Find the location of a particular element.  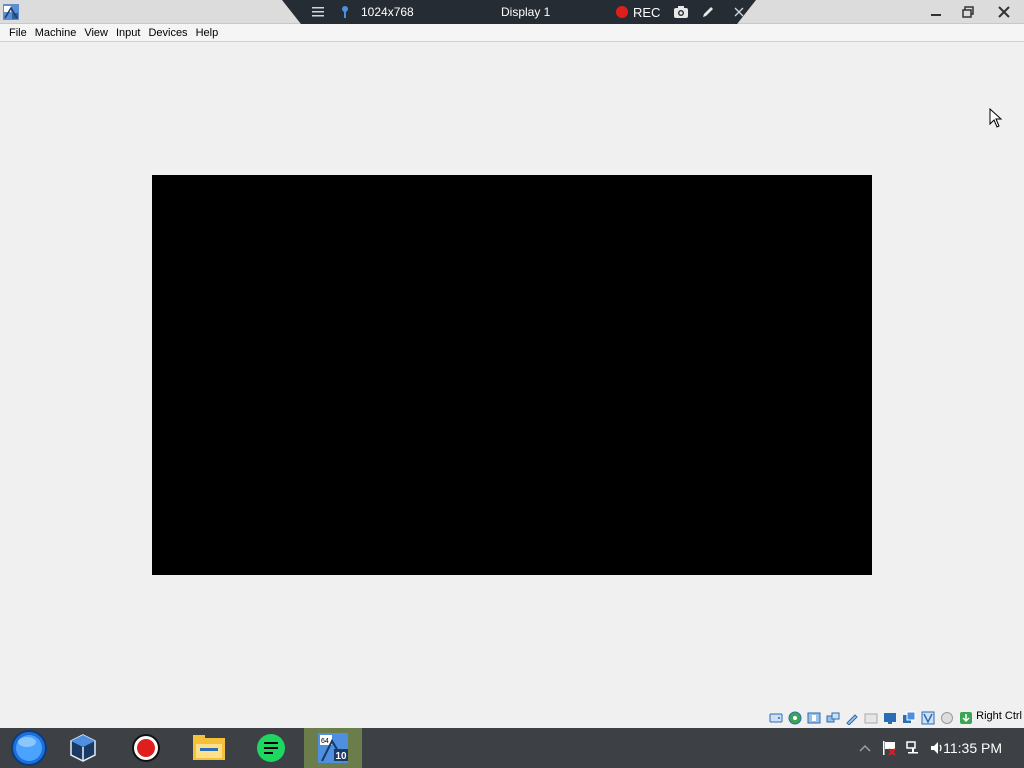

window-titlebar: 1024x768 Display 1 REC is located at coordinates (512, 12).